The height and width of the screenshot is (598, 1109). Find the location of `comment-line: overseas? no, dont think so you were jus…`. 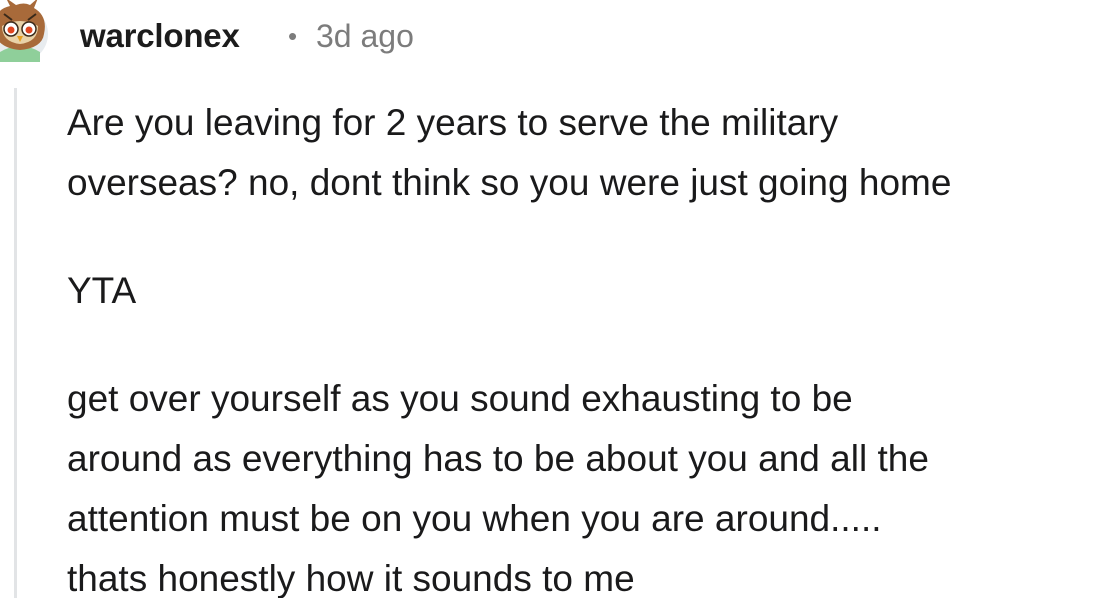

comment-line: overseas? no, dont think so you were jus… is located at coordinates (509, 182).